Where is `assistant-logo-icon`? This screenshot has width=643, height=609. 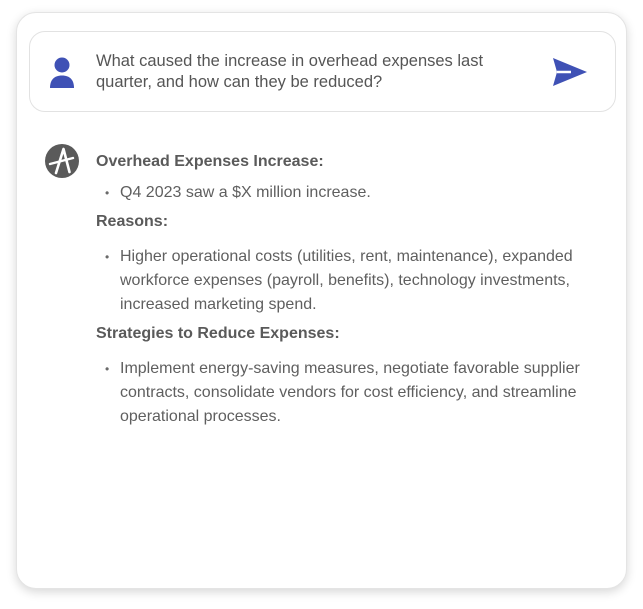
assistant-logo-icon is located at coordinates (62, 161).